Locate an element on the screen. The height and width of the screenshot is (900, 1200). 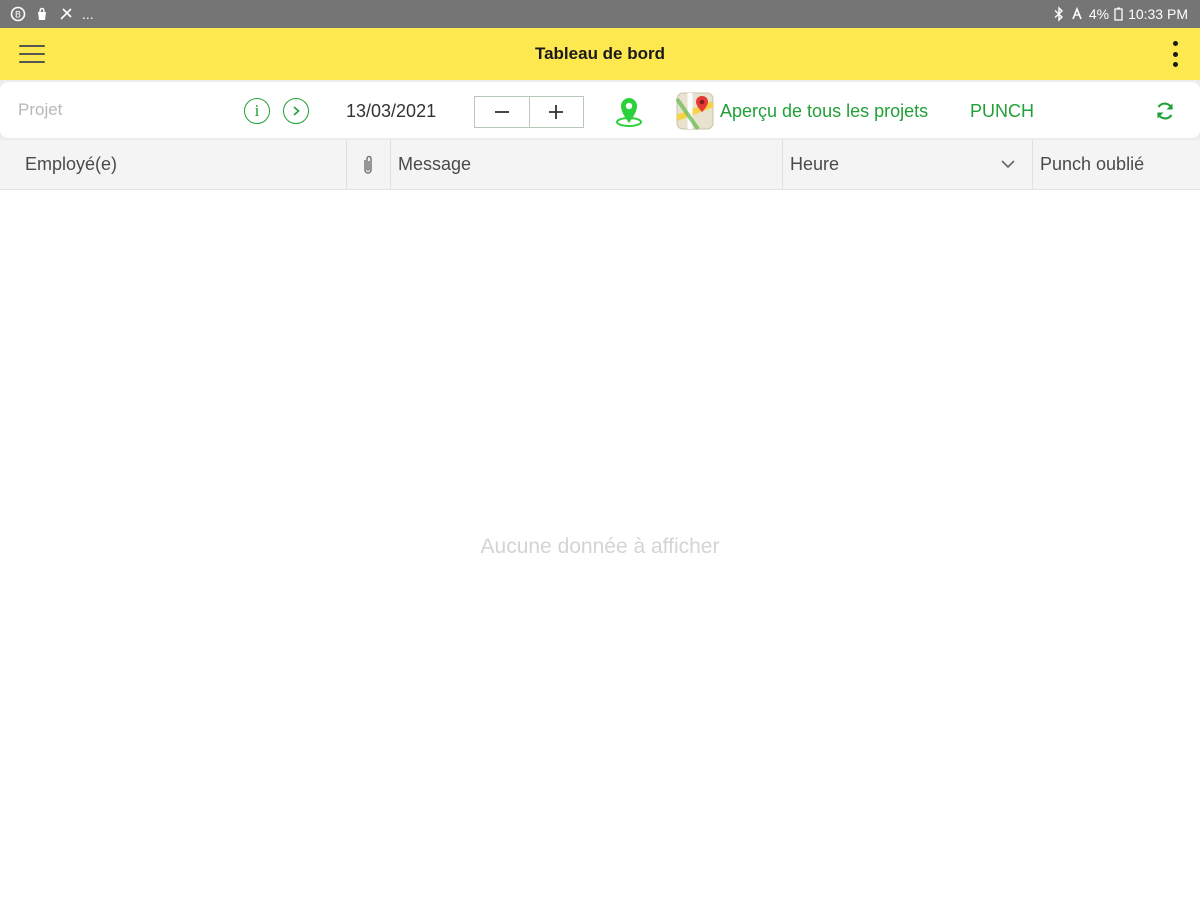
column-header-time-label: Heure is located at coordinates (815, 164).